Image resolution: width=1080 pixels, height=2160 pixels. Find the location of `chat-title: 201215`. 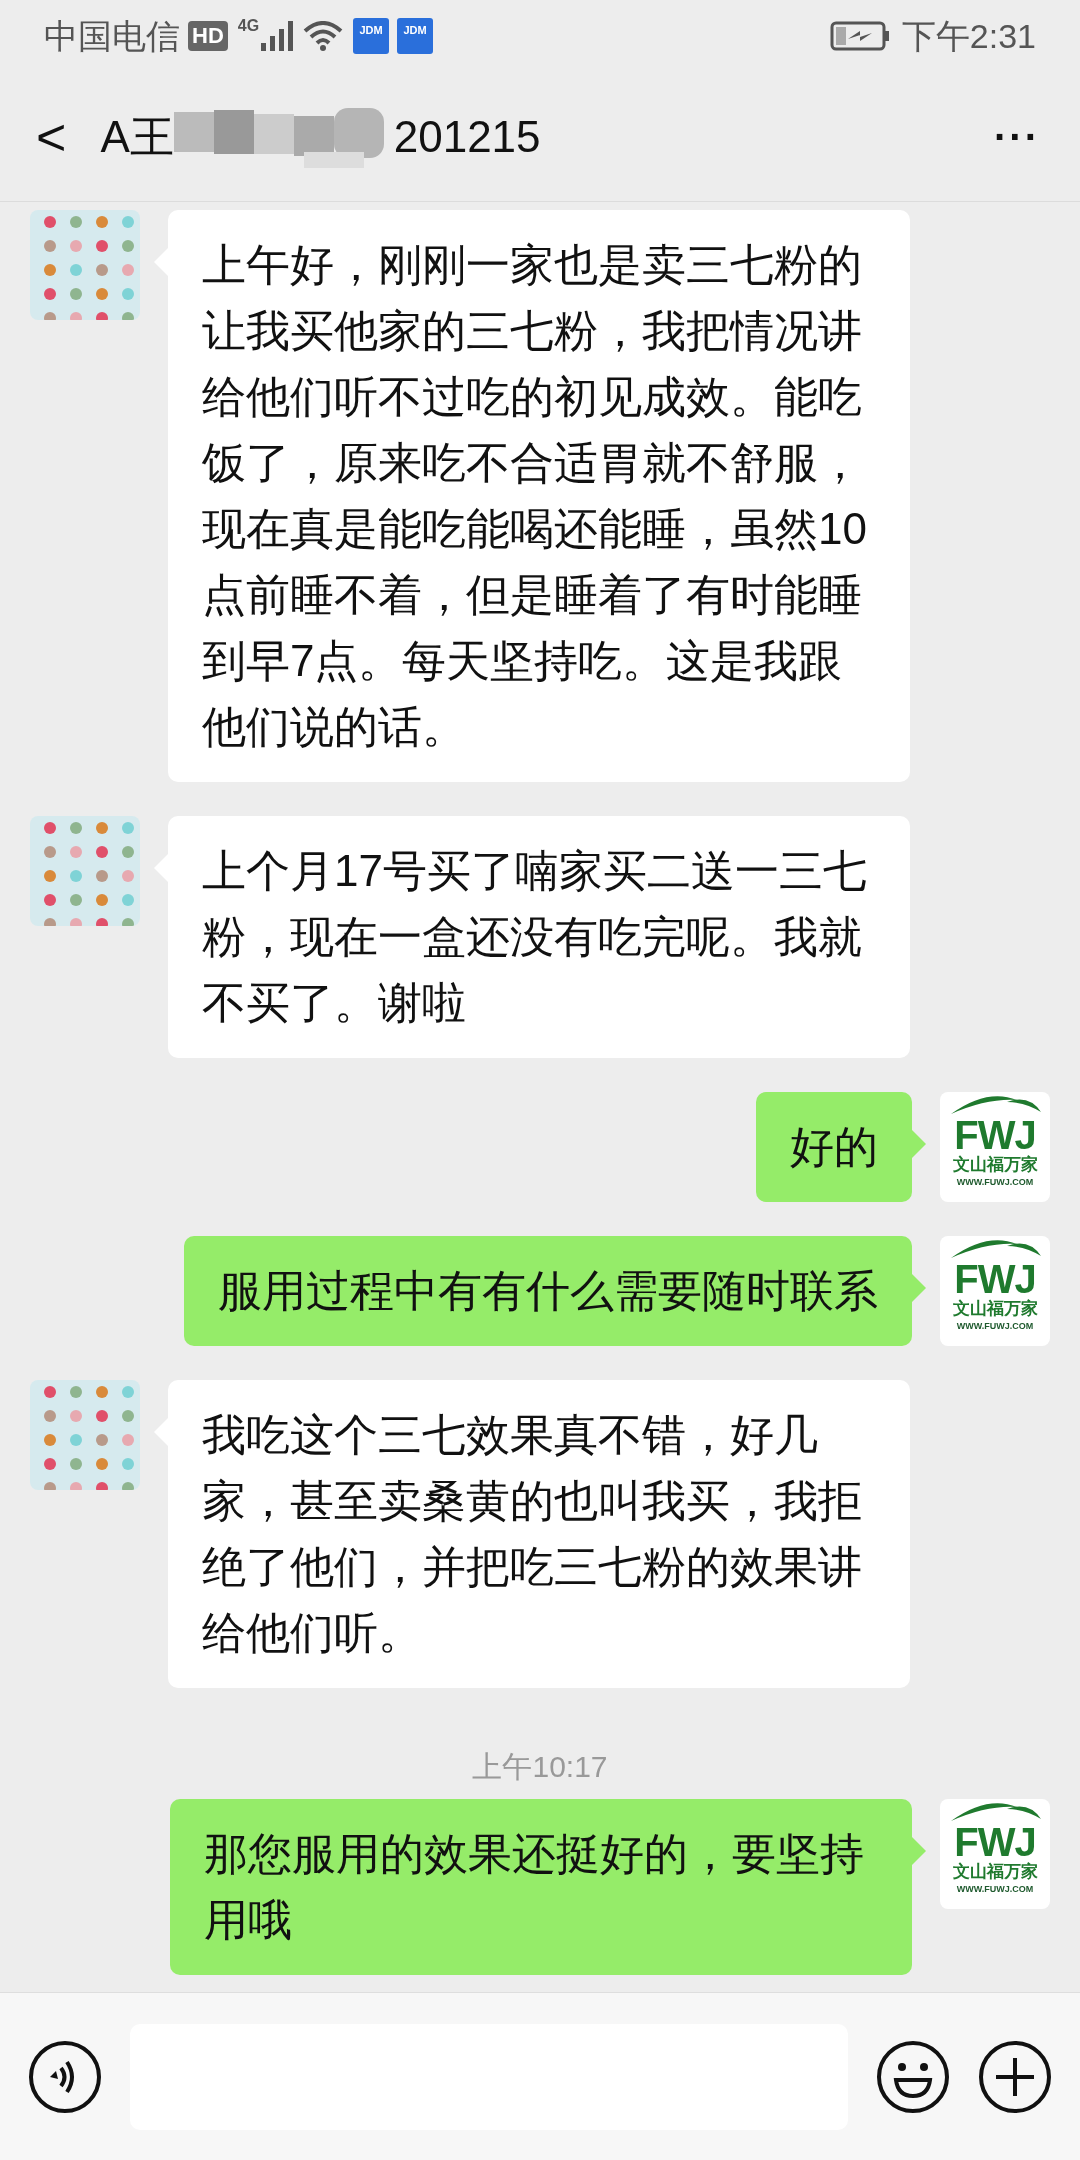

chat-title: 201215 is located at coordinates (467, 136).